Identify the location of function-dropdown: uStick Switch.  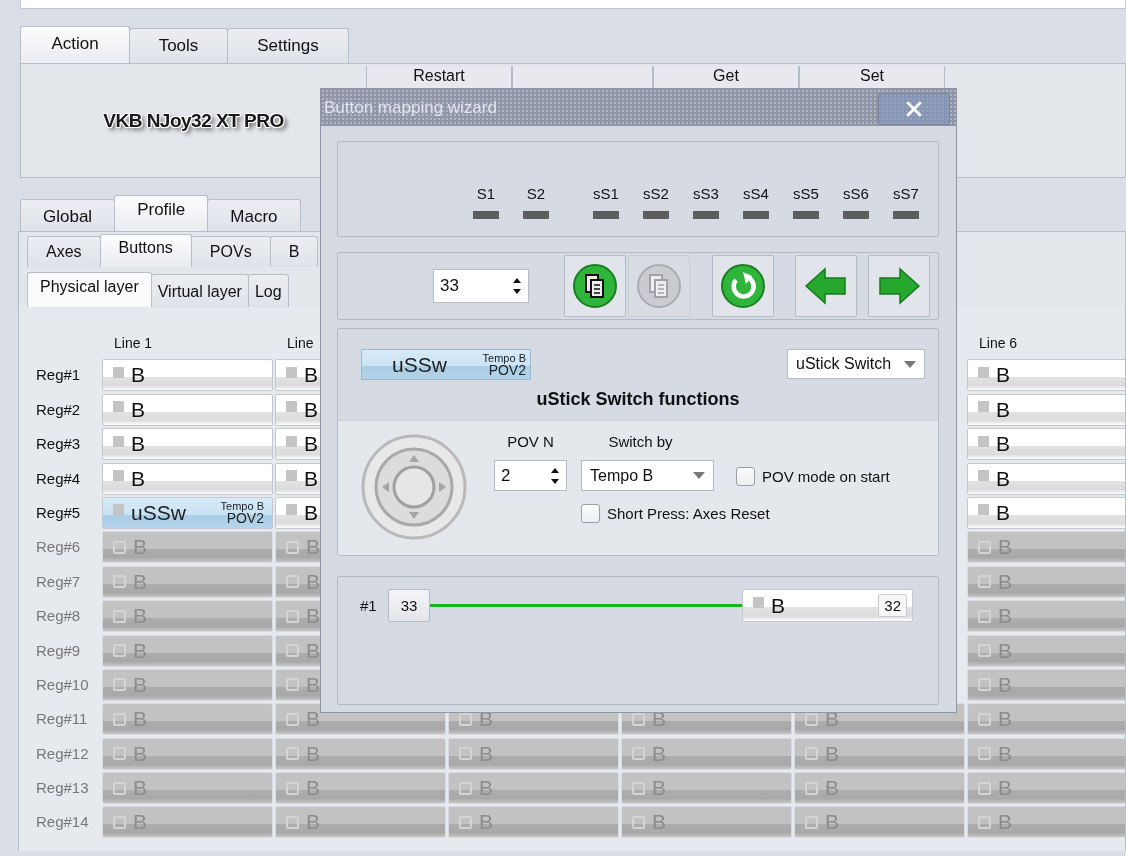
(856, 364).